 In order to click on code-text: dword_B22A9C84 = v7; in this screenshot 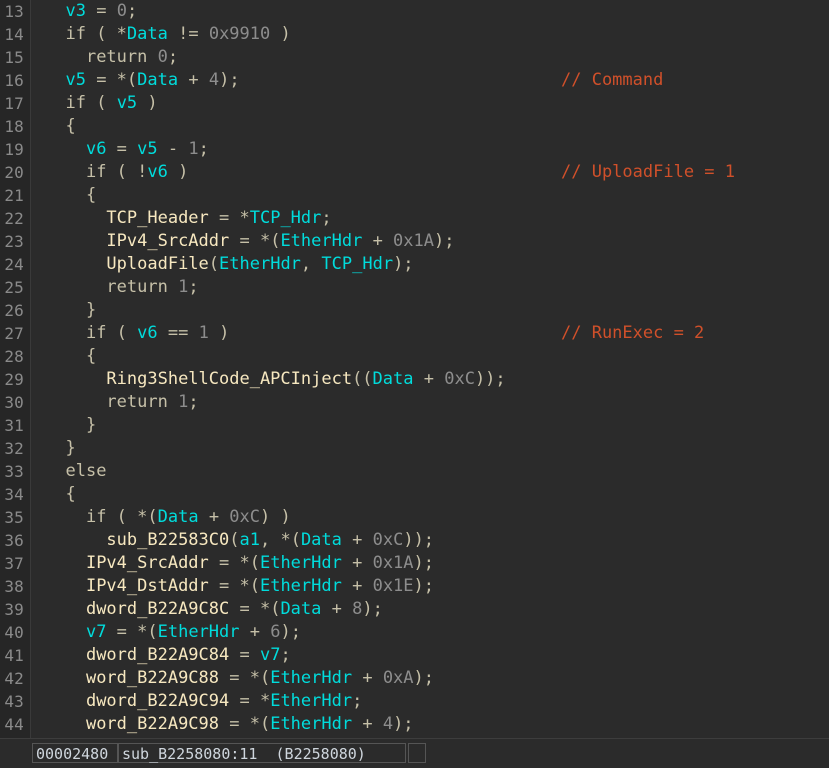, I will do `click(168, 655)`.